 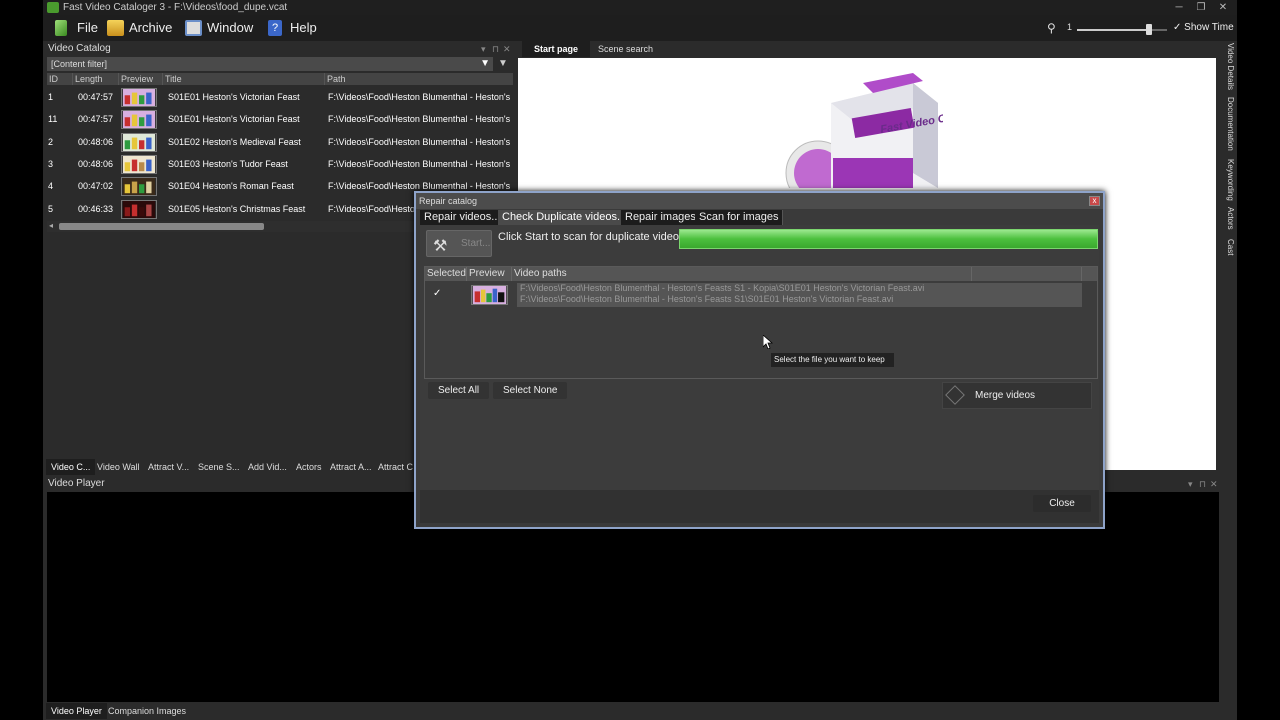 What do you see at coordinates (309, 467) in the screenshot?
I see `tab-catalog-5: Actors` at bounding box center [309, 467].